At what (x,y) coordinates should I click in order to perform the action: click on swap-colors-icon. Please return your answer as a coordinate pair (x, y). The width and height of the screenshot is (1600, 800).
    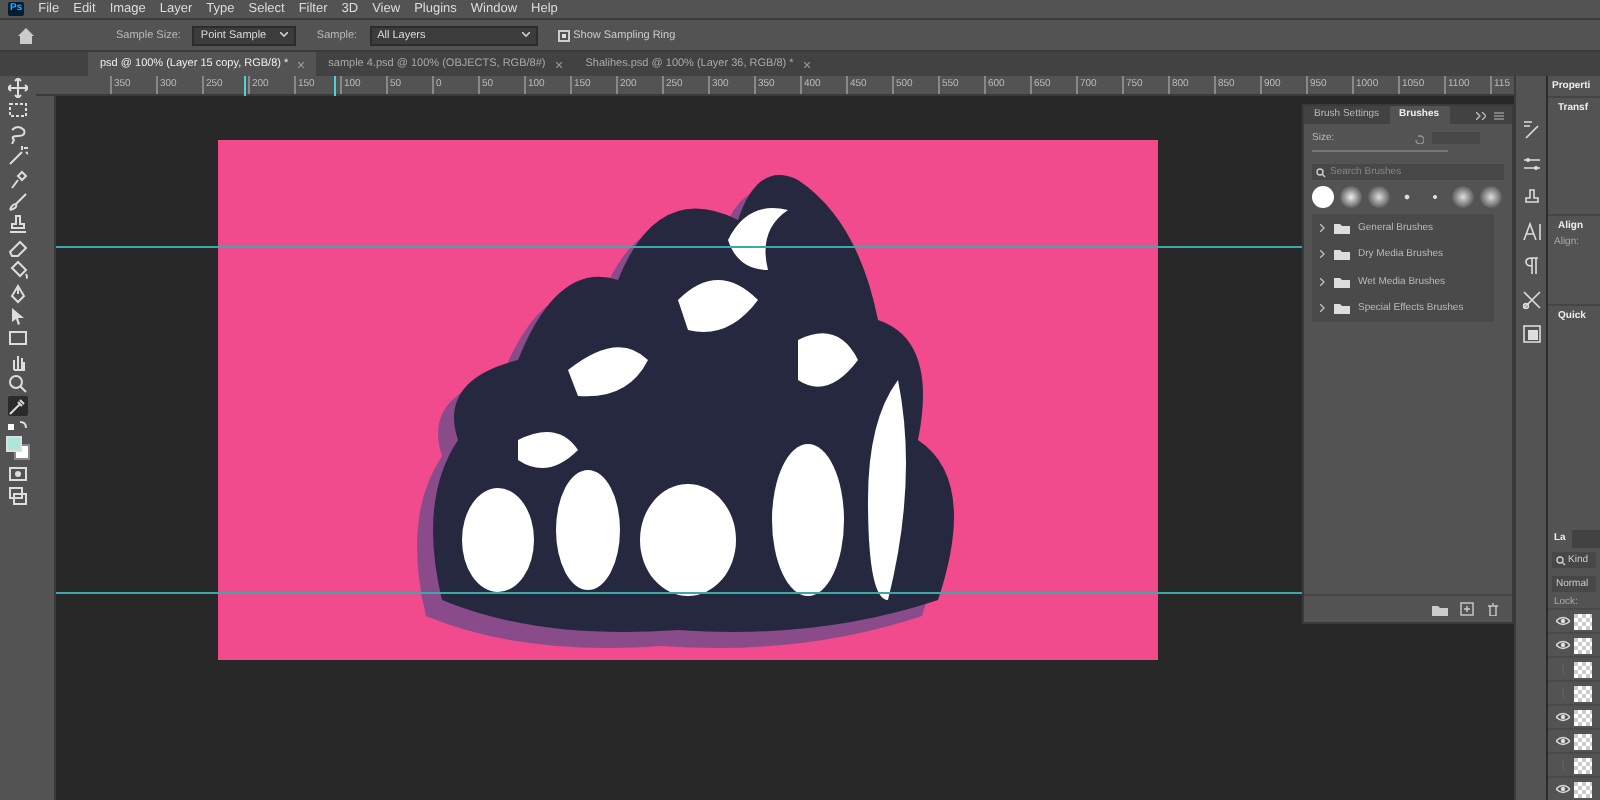
    Looking at the image, I should click on (18, 425).